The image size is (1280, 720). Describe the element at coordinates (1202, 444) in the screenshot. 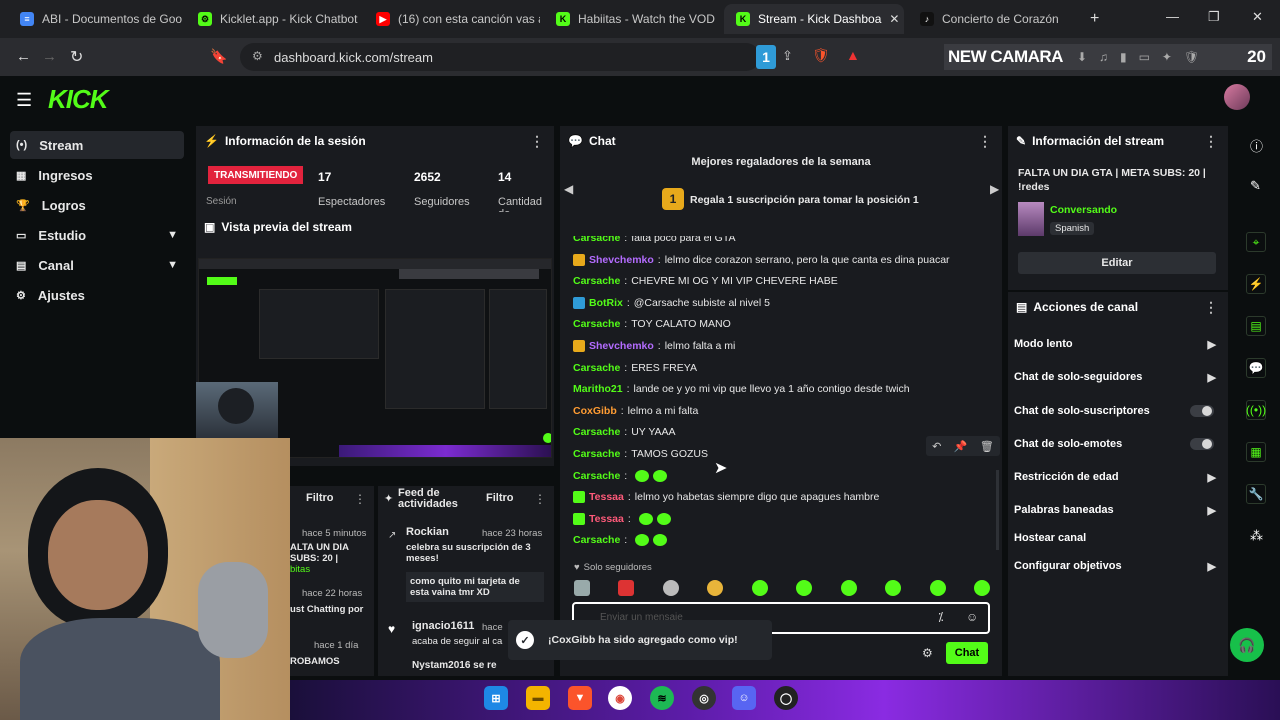

I see `emotes-only-toggle` at that location.